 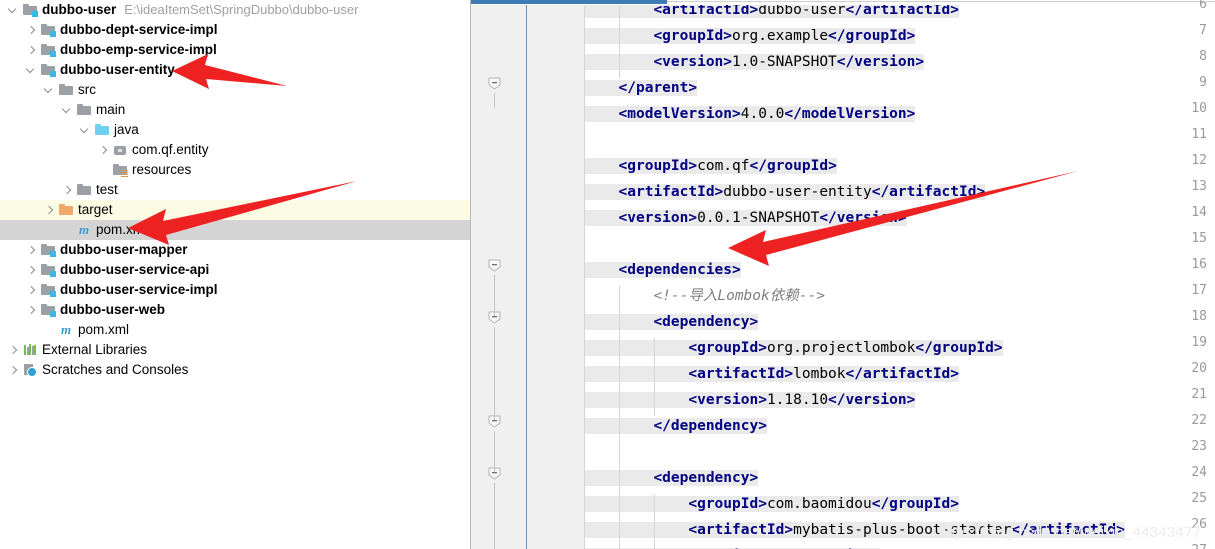 I want to click on tree-item-test: test, so click(x=235, y=190).